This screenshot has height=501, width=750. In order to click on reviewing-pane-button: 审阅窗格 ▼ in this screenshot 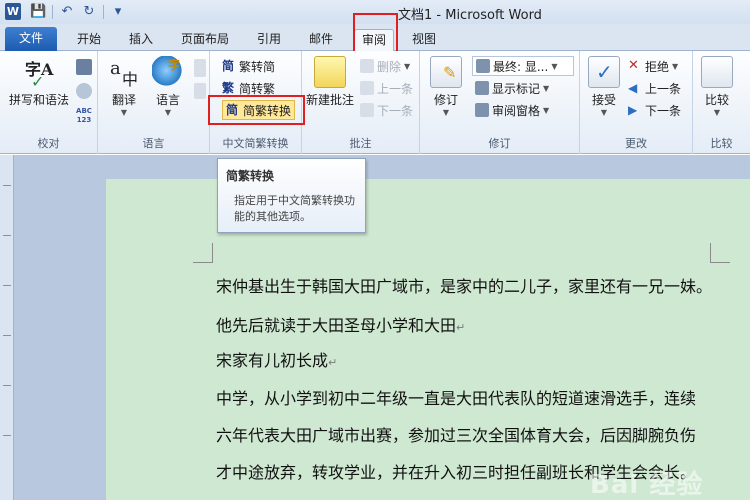, I will do `click(512, 110)`.